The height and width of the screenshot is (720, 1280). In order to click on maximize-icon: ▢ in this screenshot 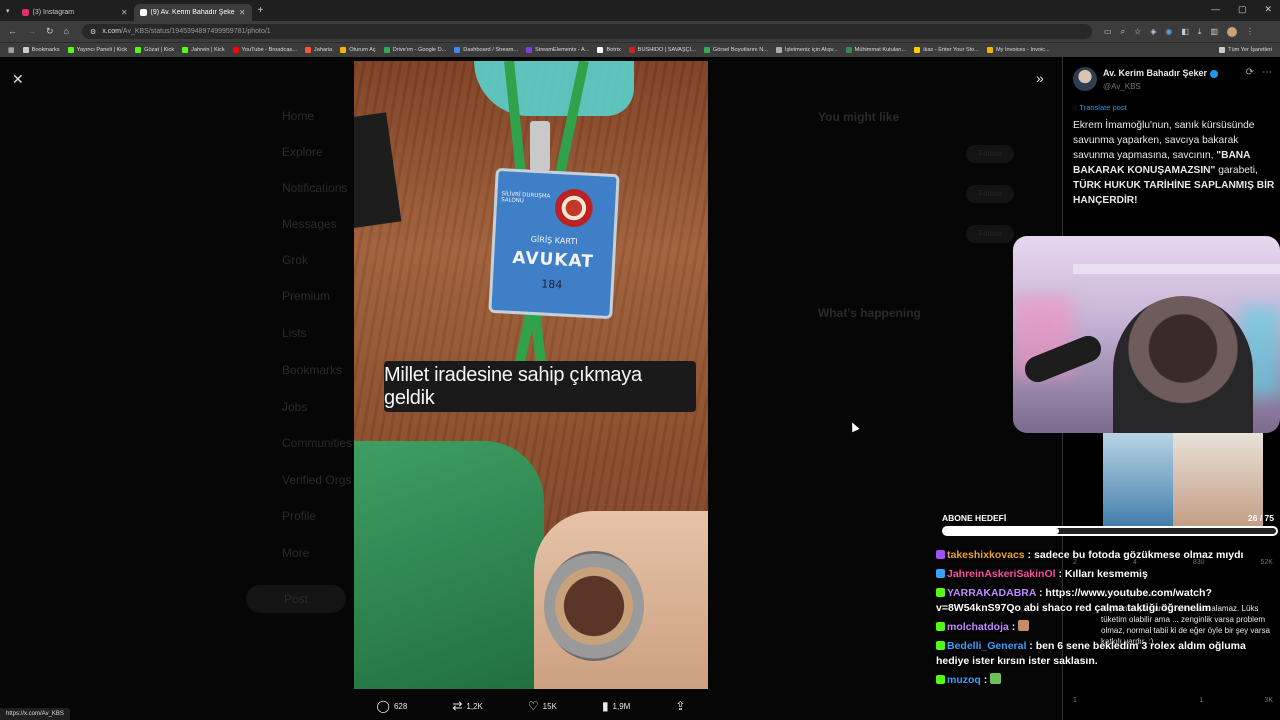, I will do `click(1242, 9)`.